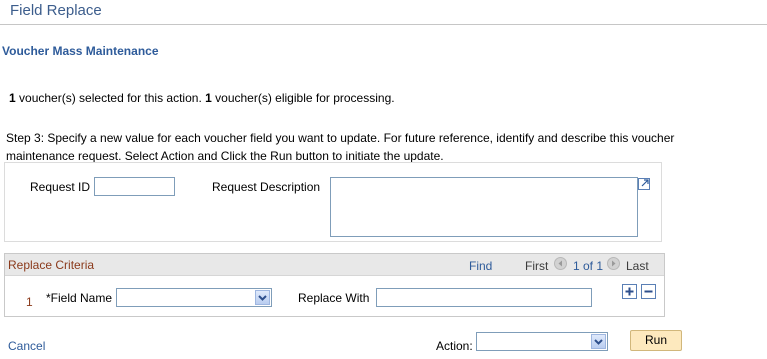 The image size is (767, 359). I want to click on request-id-label: Request ID, so click(60, 187).